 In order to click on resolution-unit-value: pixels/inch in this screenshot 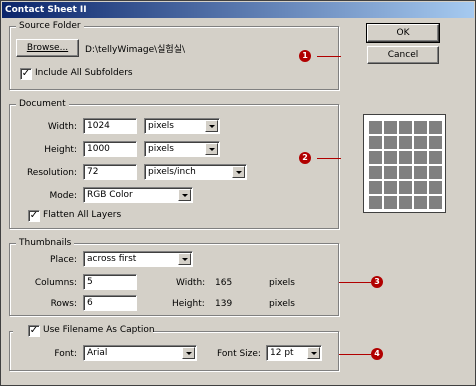, I will do `click(172, 172)`.